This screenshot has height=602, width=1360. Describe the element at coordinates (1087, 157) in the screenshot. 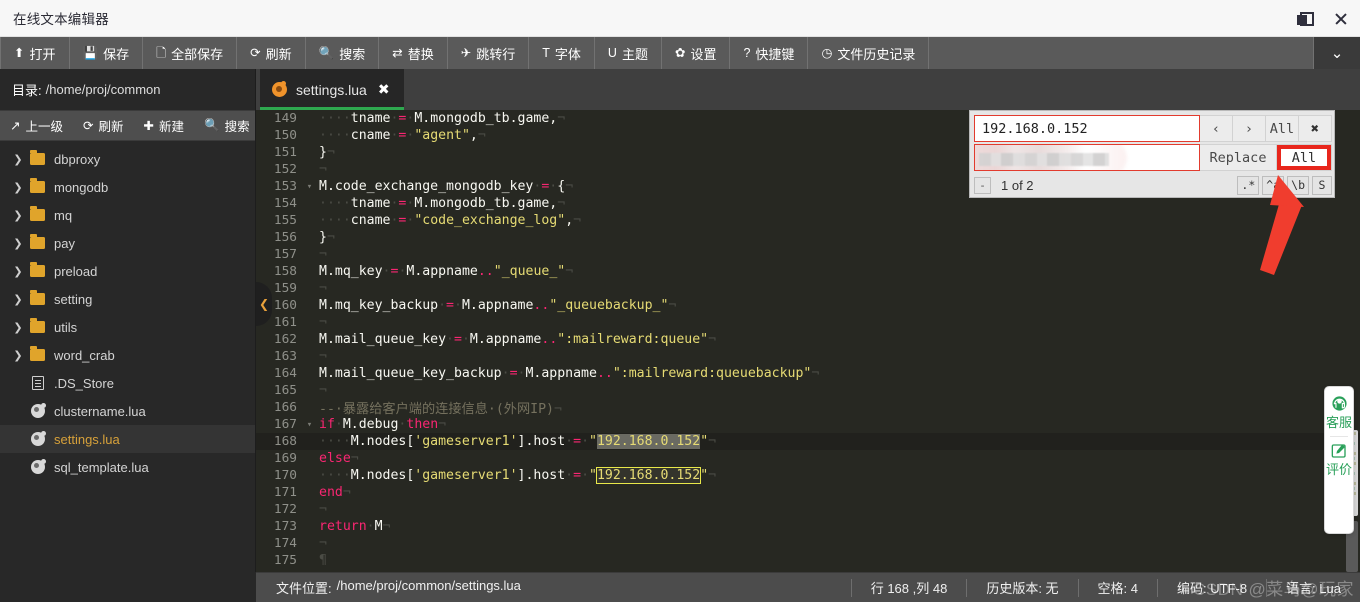

I see `replace-input` at that location.